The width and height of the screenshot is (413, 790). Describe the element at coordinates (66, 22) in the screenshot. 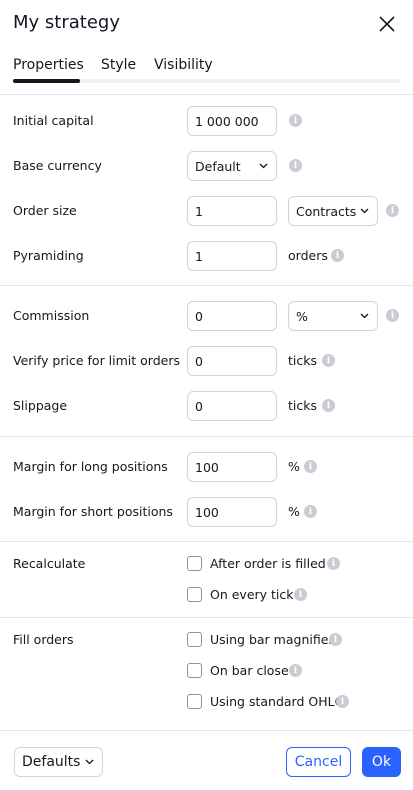

I see `dialog-title: My strategy` at that location.